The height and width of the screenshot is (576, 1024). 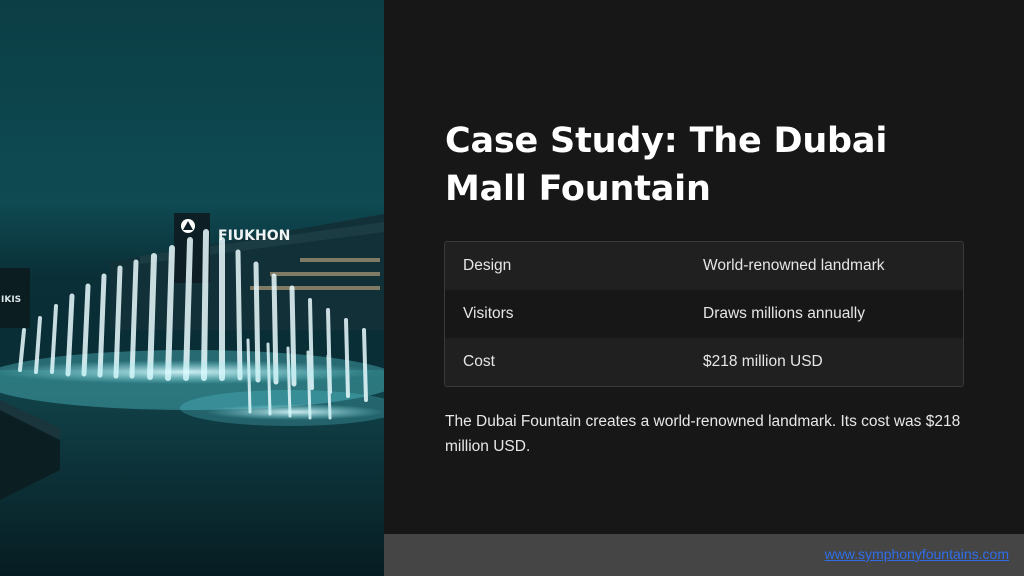 What do you see at coordinates (794, 265) in the screenshot?
I see `table-cell-value: World-renowned landmark` at bounding box center [794, 265].